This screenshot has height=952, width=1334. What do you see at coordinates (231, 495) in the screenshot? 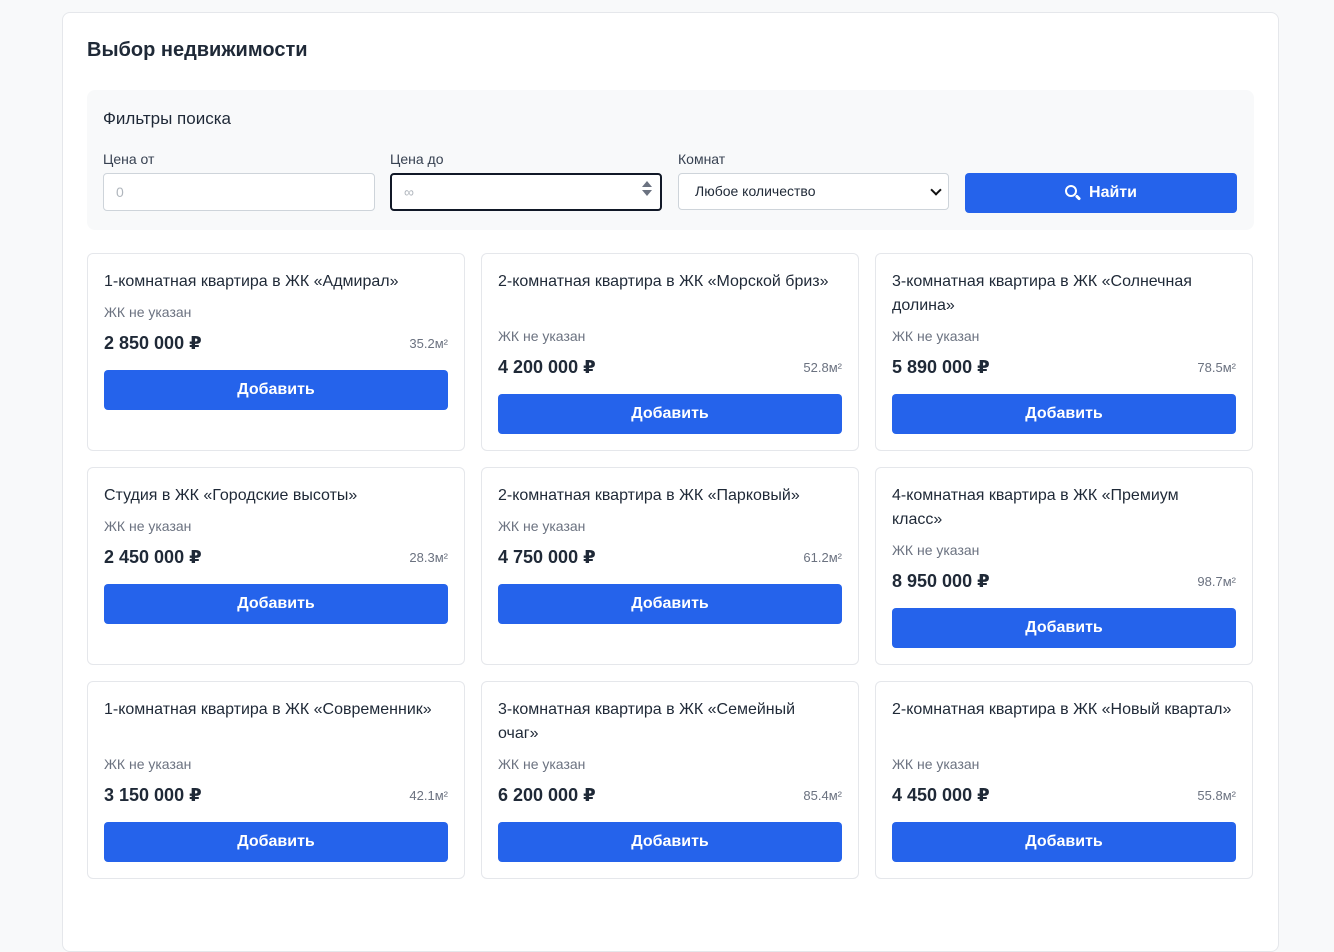
I see `property-title: Студия в ЖК «Городские высоты»` at bounding box center [231, 495].